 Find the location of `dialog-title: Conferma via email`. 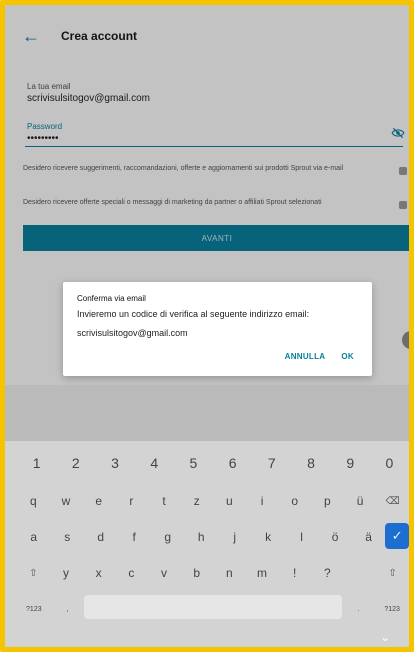

dialog-title: Conferma via email is located at coordinates (111, 298).